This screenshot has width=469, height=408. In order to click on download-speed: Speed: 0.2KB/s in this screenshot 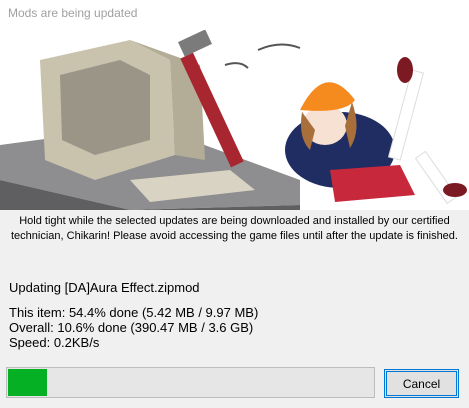, I will do `click(54, 342)`.